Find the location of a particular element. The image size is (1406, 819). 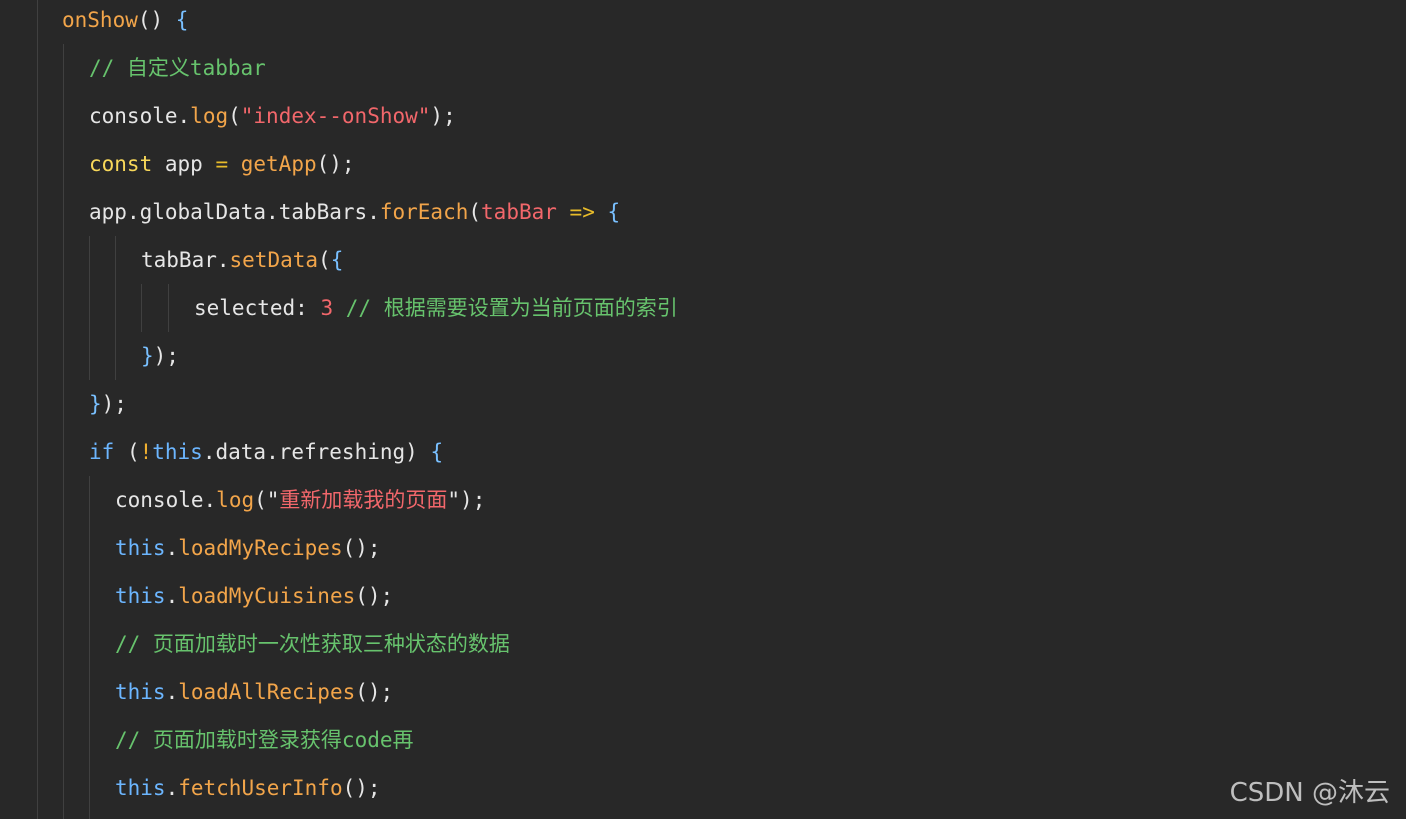

code-token: ! is located at coordinates (146, 452).